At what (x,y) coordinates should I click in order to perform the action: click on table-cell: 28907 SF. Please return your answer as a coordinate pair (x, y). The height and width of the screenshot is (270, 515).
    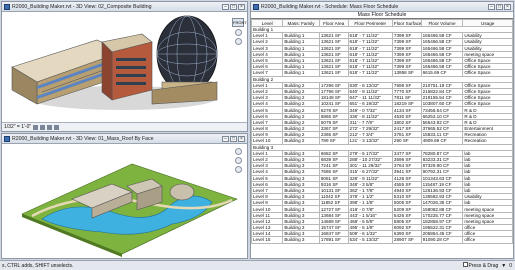
    Looking at the image, I should click on (406, 240).